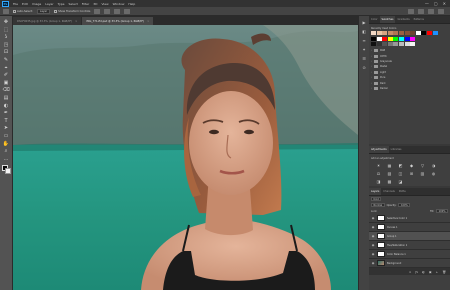  Describe the element at coordinates (6, 83) in the screenshot. I see `clone-stamp-tool-icon: ▣` at that location.